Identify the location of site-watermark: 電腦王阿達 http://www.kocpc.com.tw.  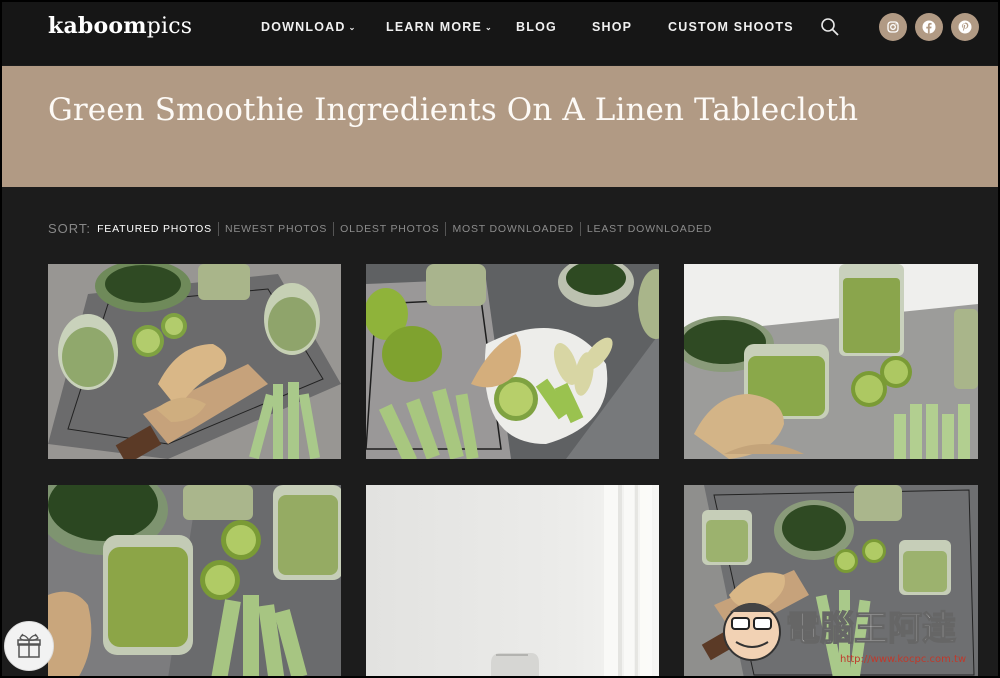
(857, 632).